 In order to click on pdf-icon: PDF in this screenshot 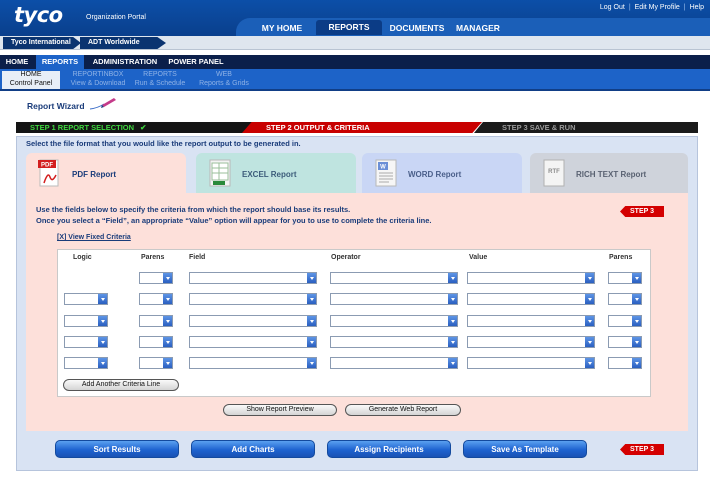, I will do `click(48, 173)`.